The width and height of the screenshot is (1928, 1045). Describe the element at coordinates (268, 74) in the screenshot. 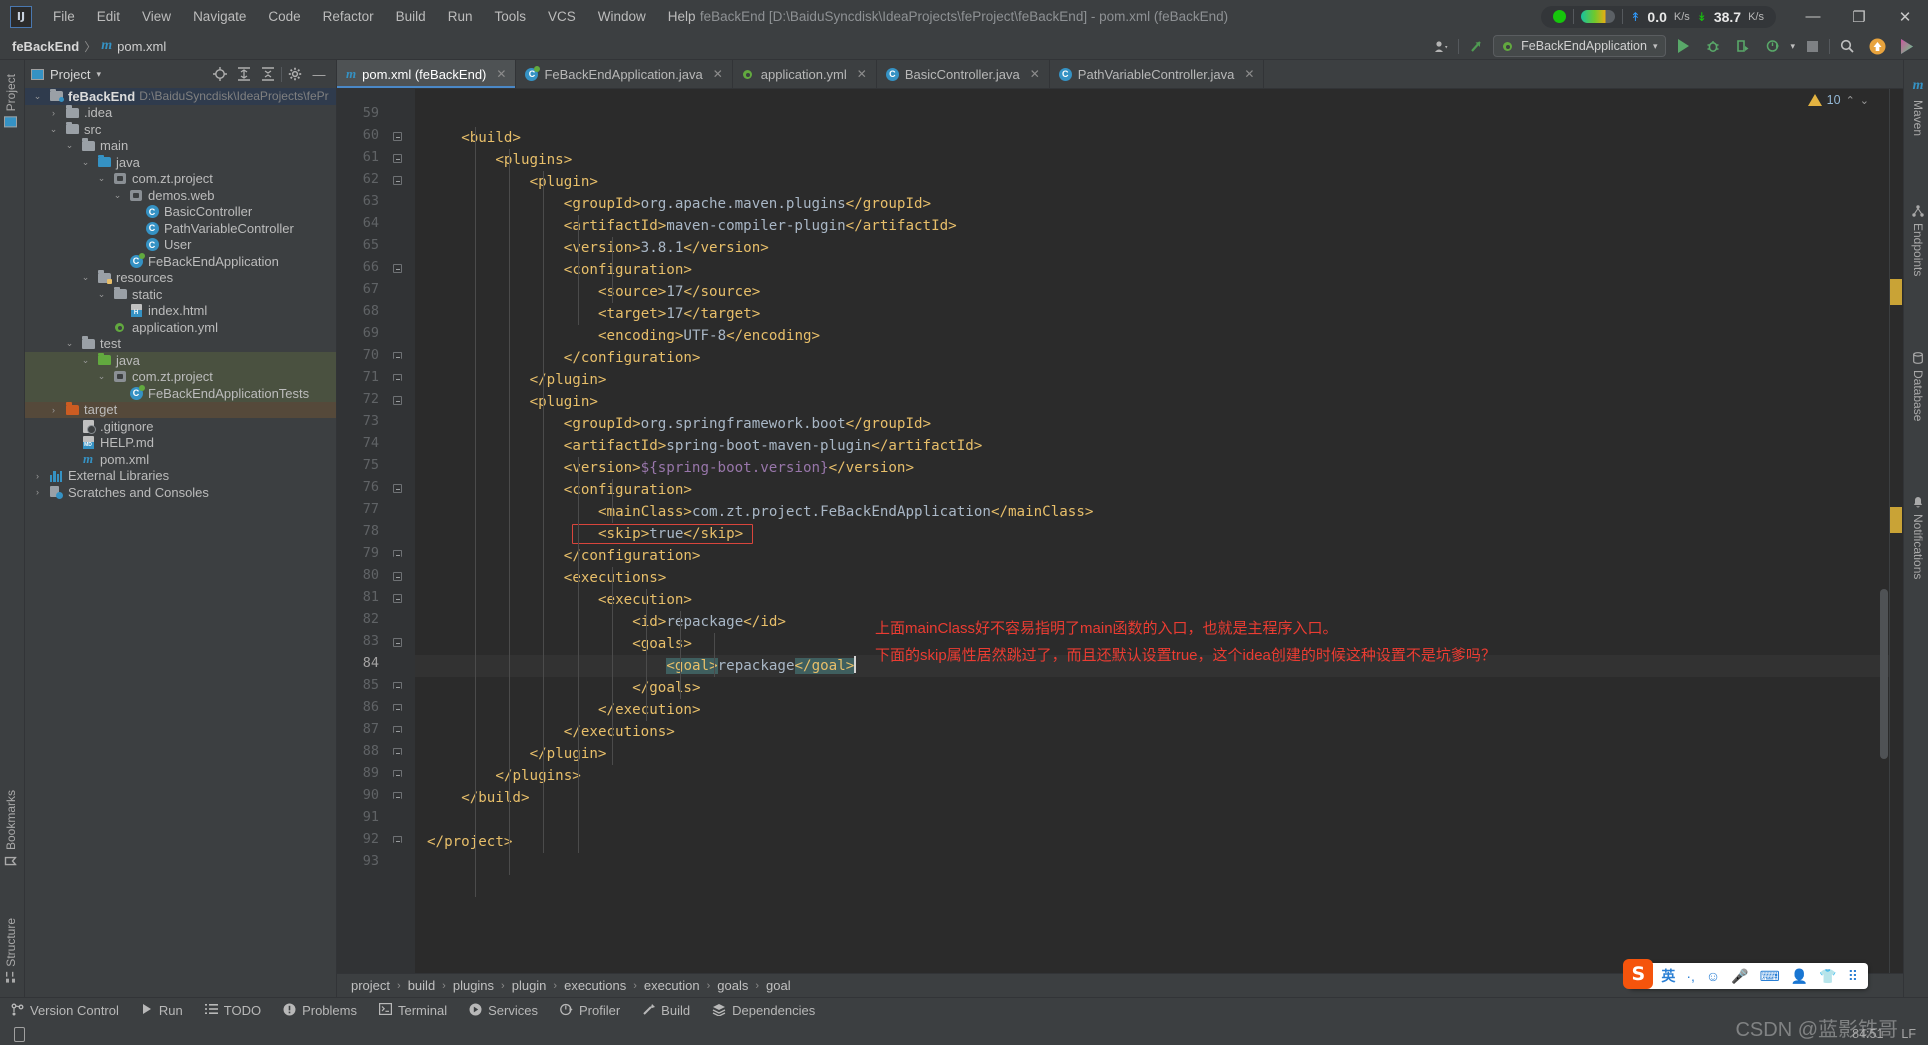

I see `collapse-all-icon` at that location.